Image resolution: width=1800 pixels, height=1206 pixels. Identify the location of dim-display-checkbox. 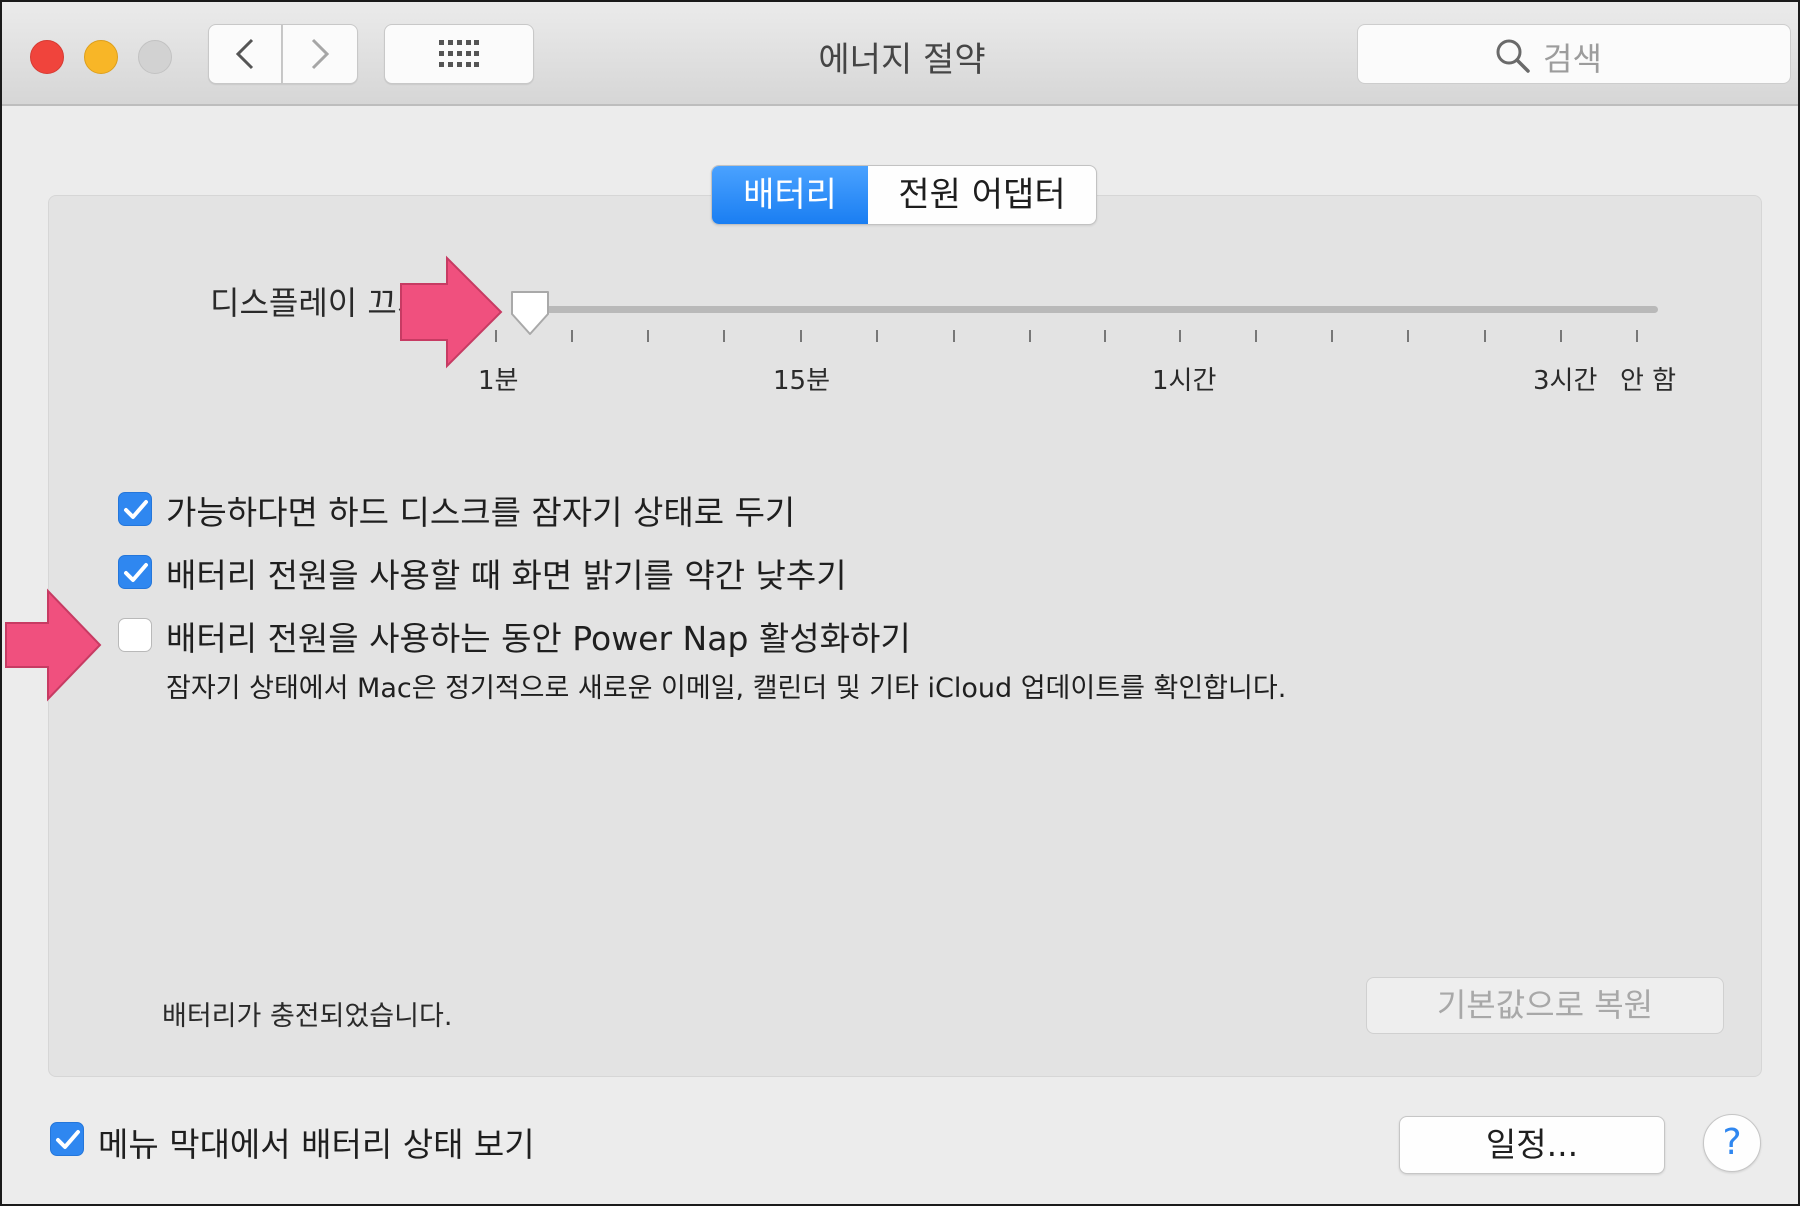
(135, 572).